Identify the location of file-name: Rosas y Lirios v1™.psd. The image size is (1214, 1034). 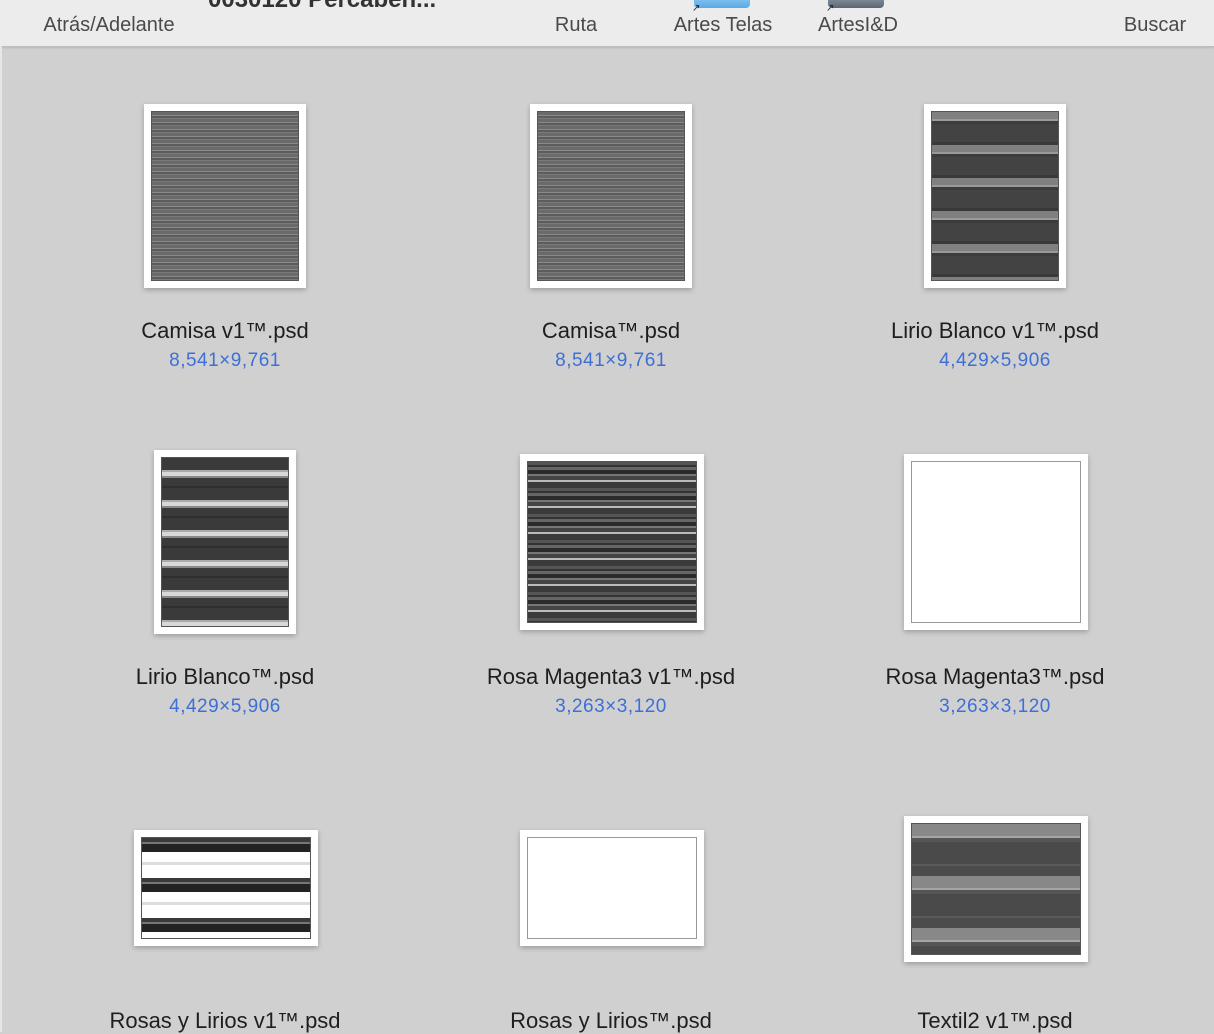
(225, 1021).